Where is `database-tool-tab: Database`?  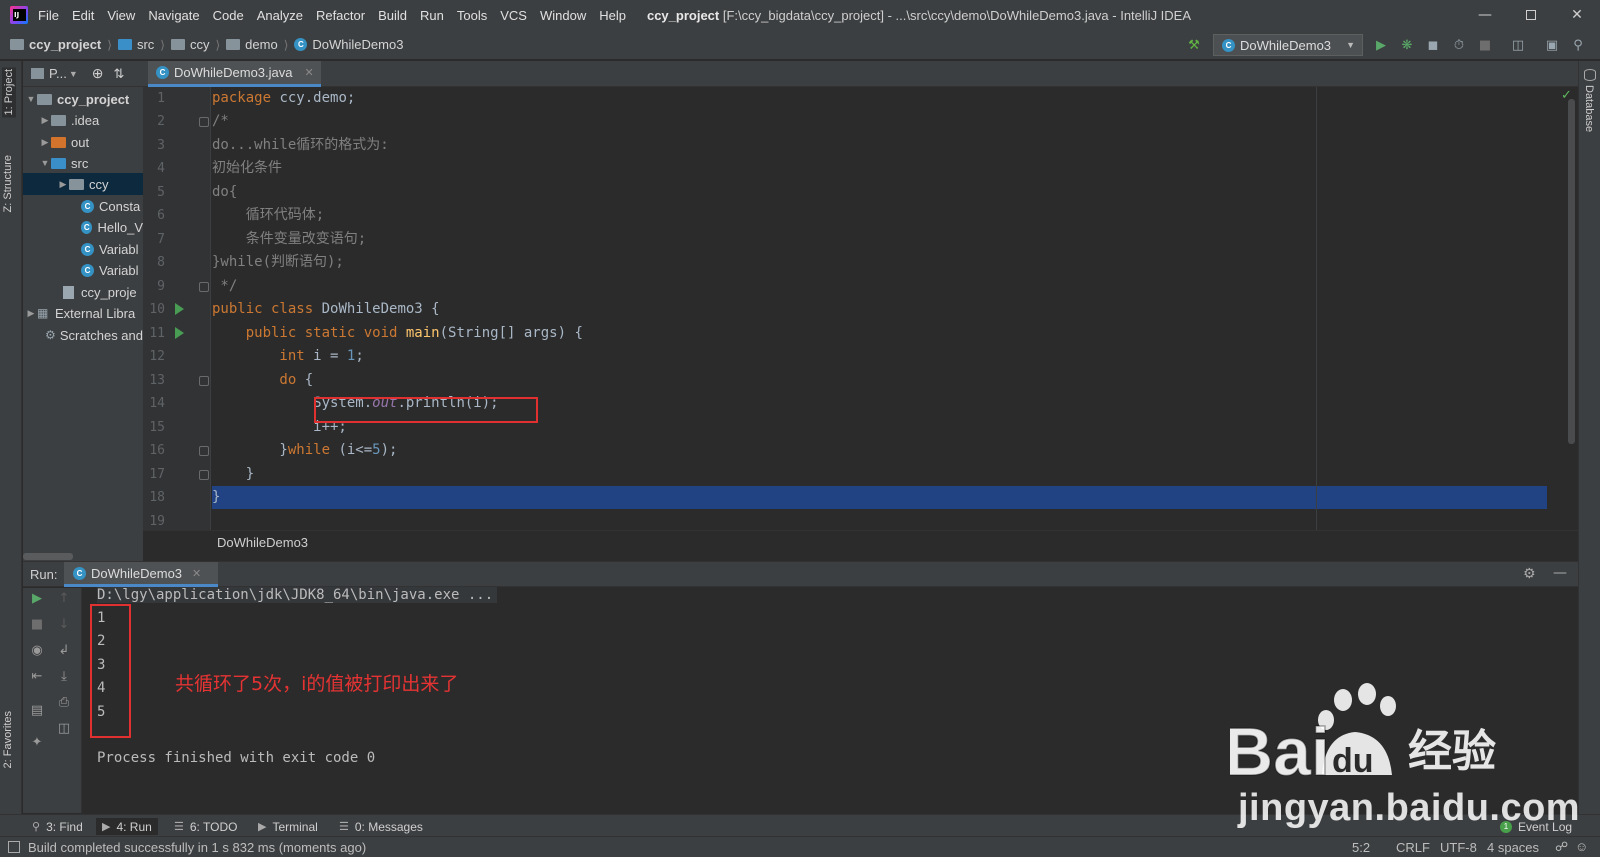 database-tool-tab: Database is located at coordinates (1589, 108).